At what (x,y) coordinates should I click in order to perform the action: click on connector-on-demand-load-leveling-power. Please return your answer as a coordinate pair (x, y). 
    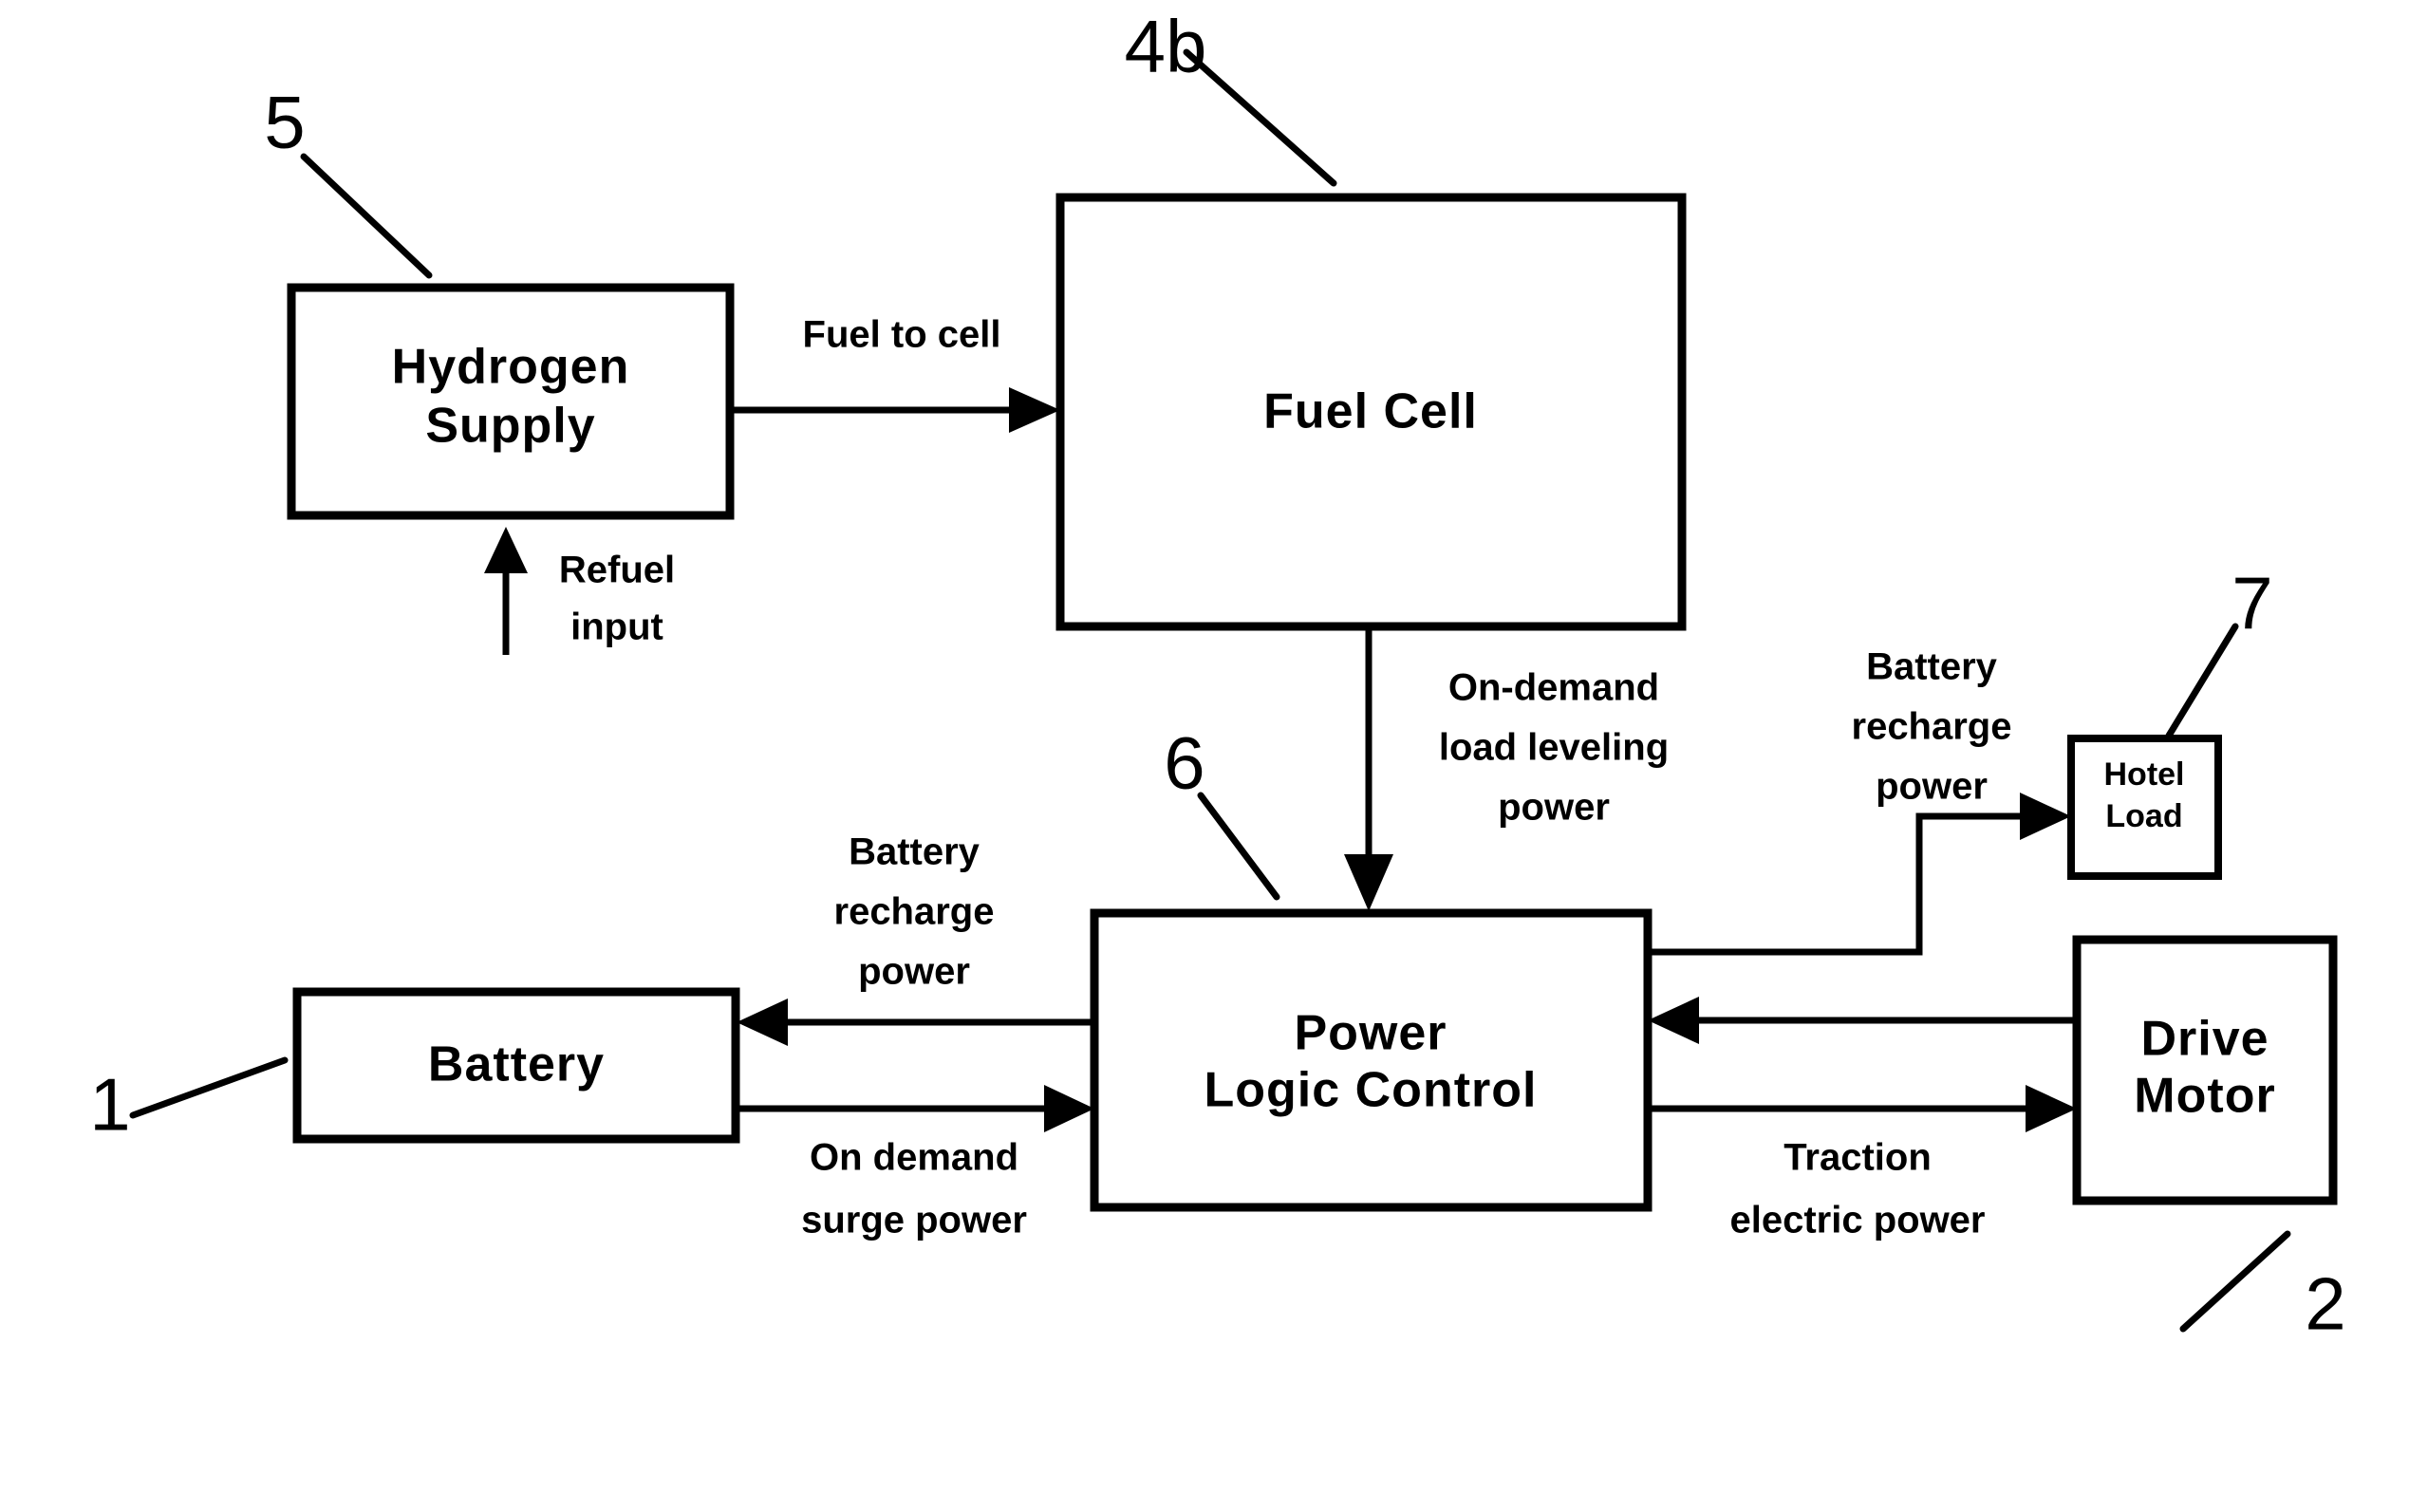
    Looking at the image, I should click on (1368, 770).